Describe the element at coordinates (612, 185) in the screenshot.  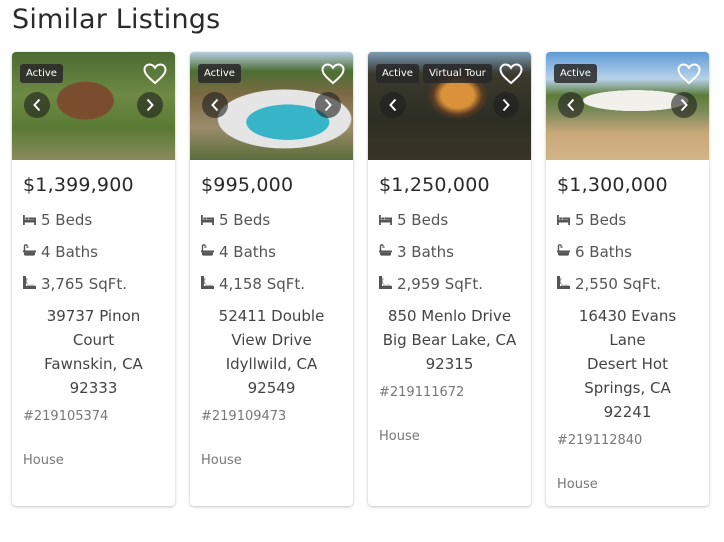
I see `listing-price: $1,300,000` at that location.